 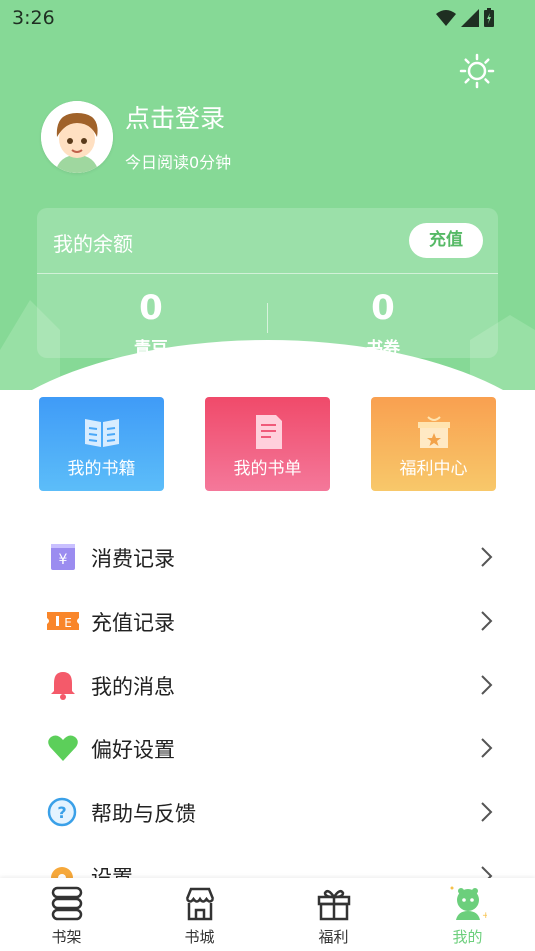 I want to click on book-icon, so click(x=102, y=433).